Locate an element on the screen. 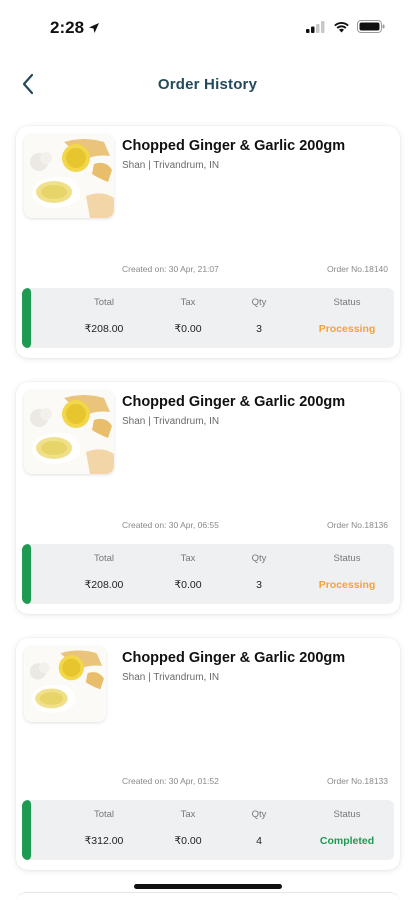 Image resolution: width=415 pixels, height=900 pixels. qty-value: 4 is located at coordinates (259, 841).